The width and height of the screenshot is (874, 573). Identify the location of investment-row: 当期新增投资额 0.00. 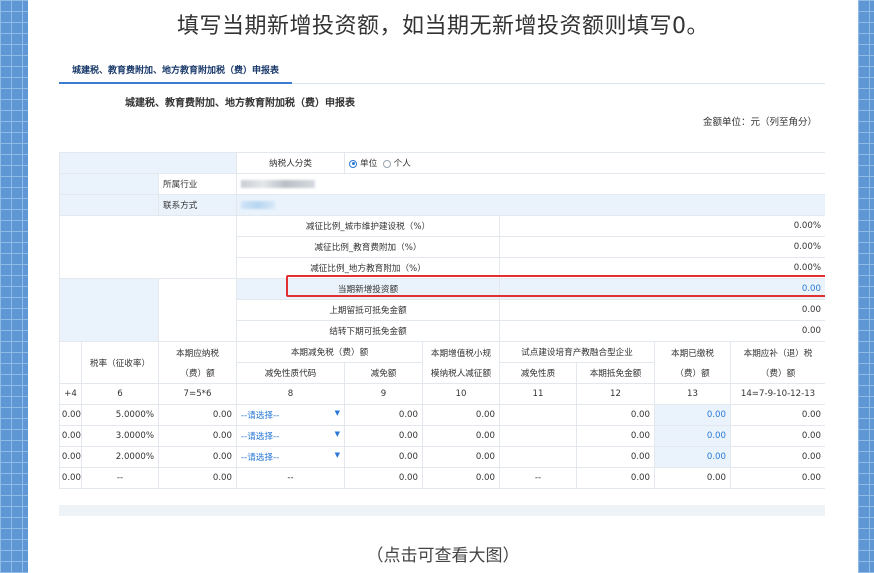
(442, 310).